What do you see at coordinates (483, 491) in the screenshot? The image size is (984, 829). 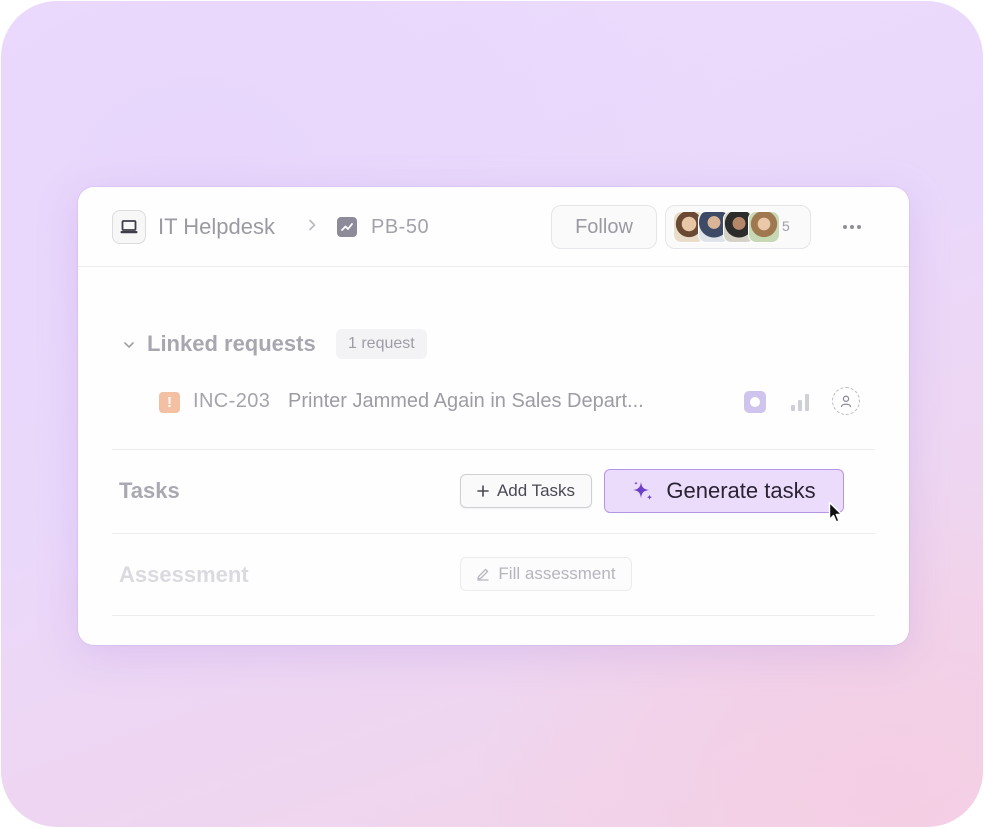 I see `plus-icon` at bounding box center [483, 491].